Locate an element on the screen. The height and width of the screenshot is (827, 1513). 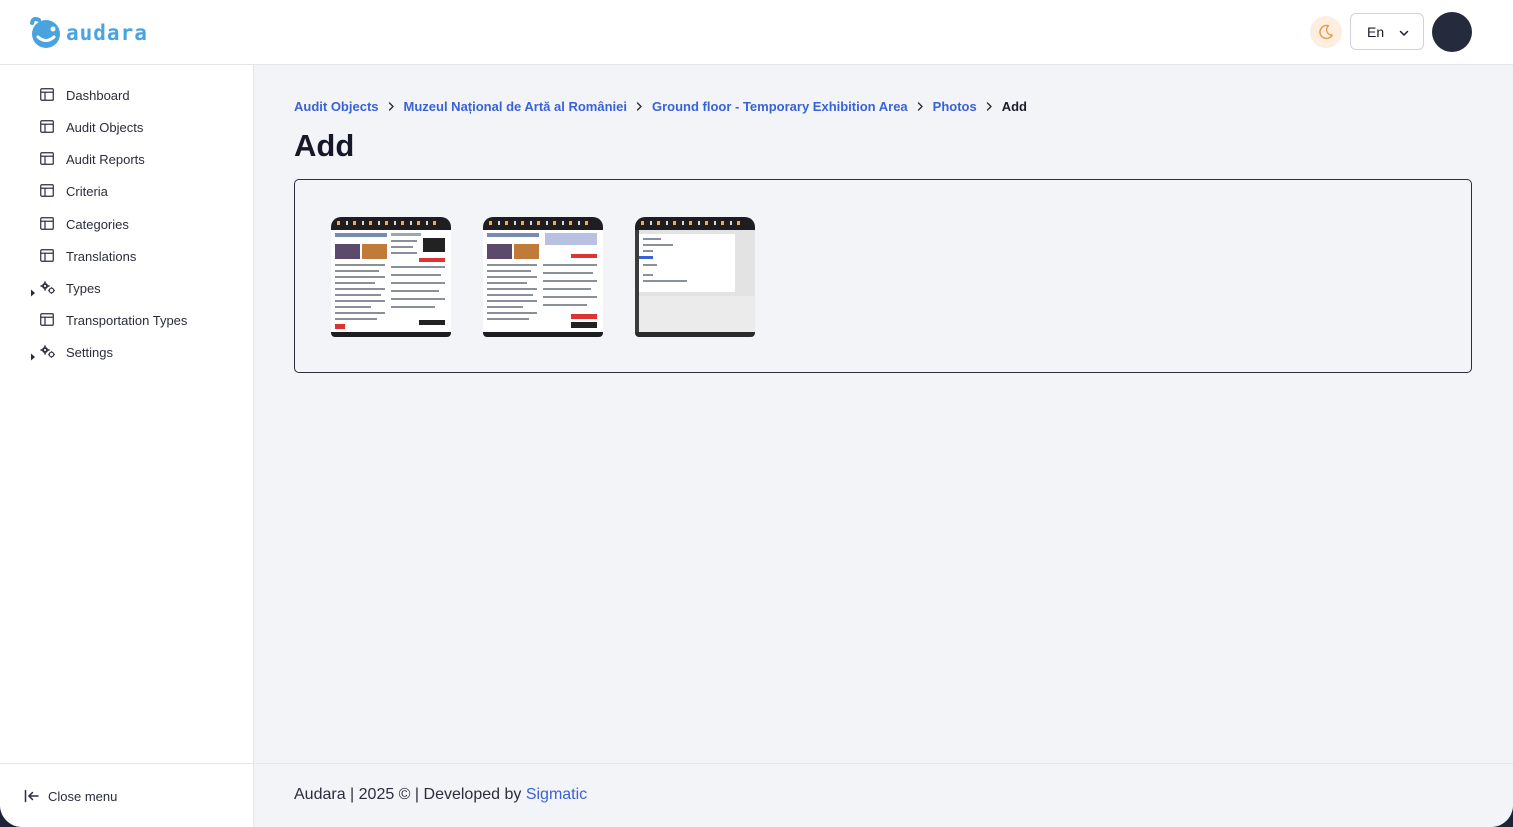
sidebar-item-audit-reports: Audit Reports is located at coordinates (126, 160).